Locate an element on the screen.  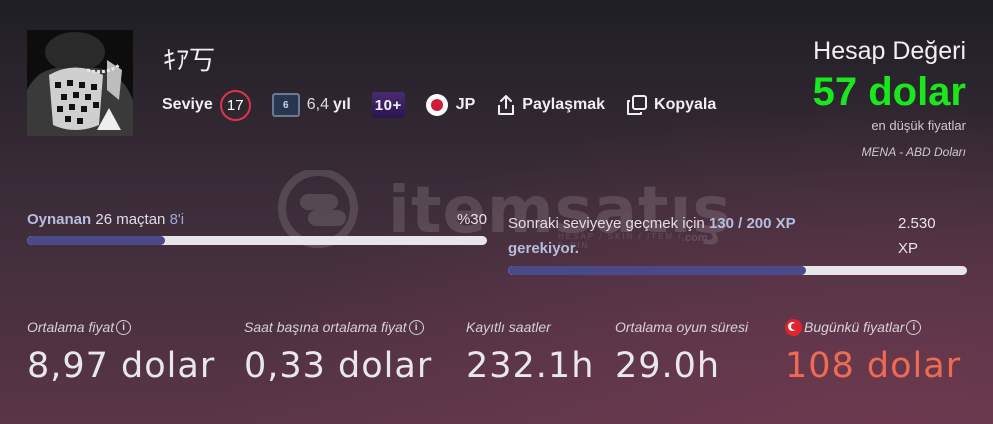
next-level-progress-bar is located at coordinates (737, 270).